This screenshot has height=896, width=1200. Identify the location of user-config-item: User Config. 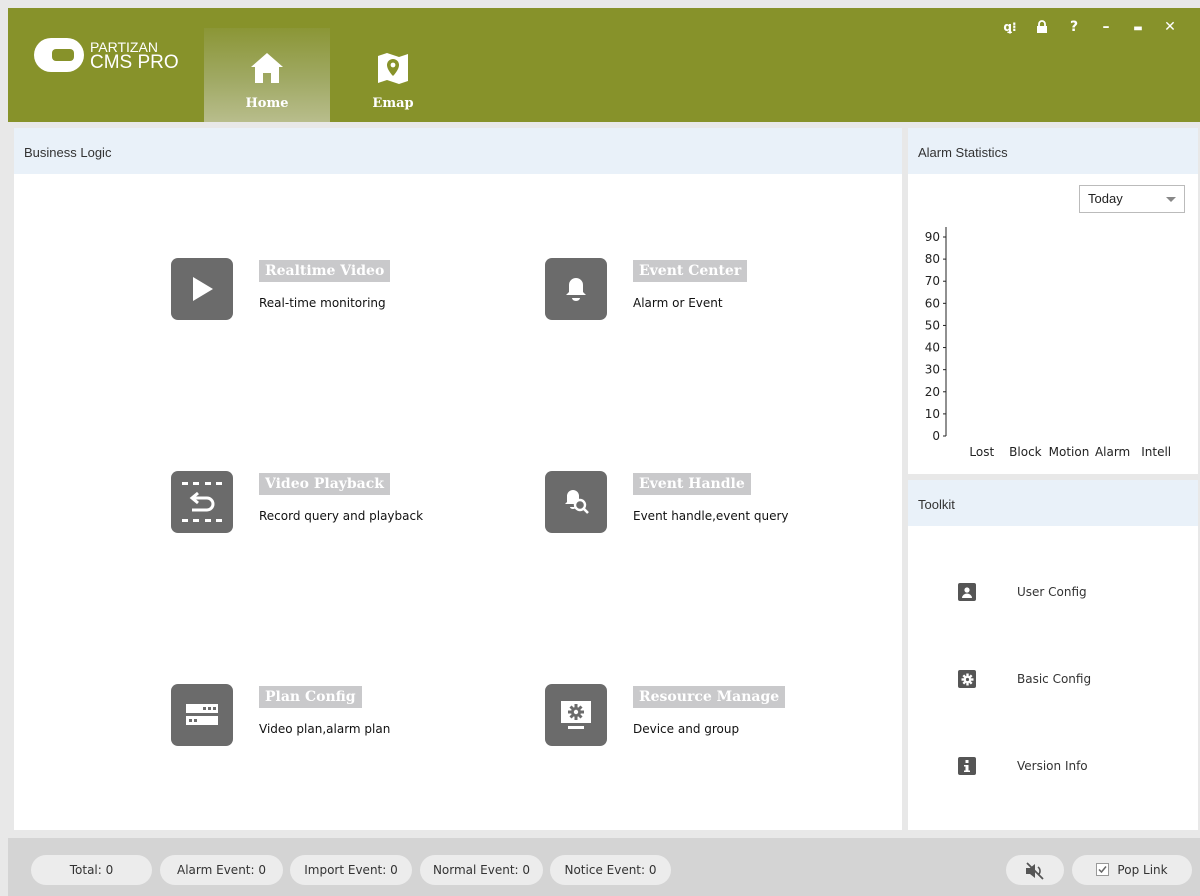
(1022, 592).